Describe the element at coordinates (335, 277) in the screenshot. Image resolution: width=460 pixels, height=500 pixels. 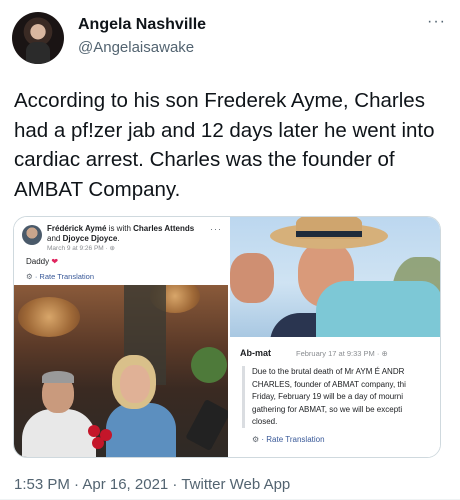
I see `man-with-hat-photo` at that location.